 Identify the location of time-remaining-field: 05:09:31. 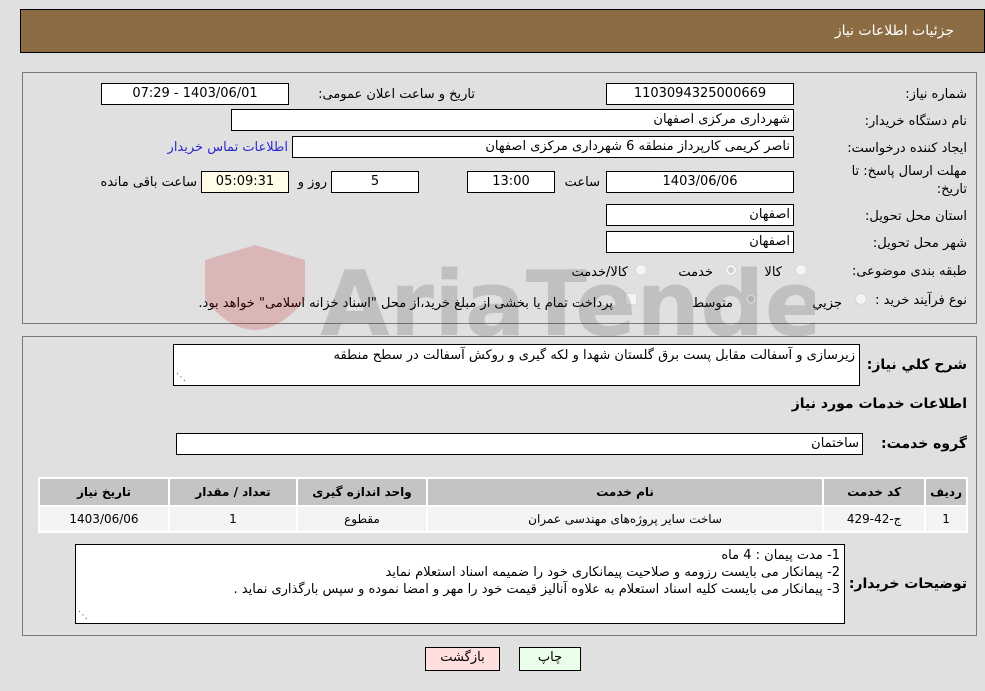
(245, 182).